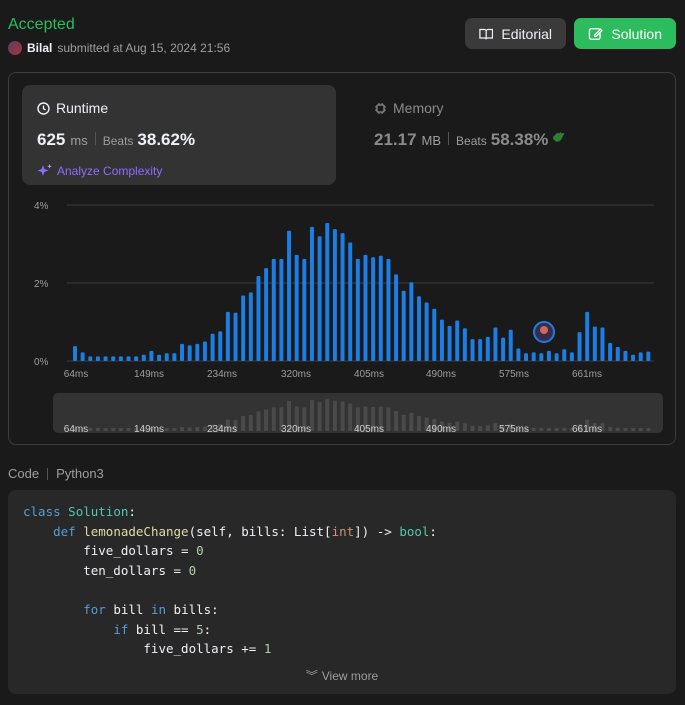 This screenshot has width=685, height=705. Describe the element at coordinates (526, 33) in the screenshot. I see `editorial-label: Editorial` at that location.